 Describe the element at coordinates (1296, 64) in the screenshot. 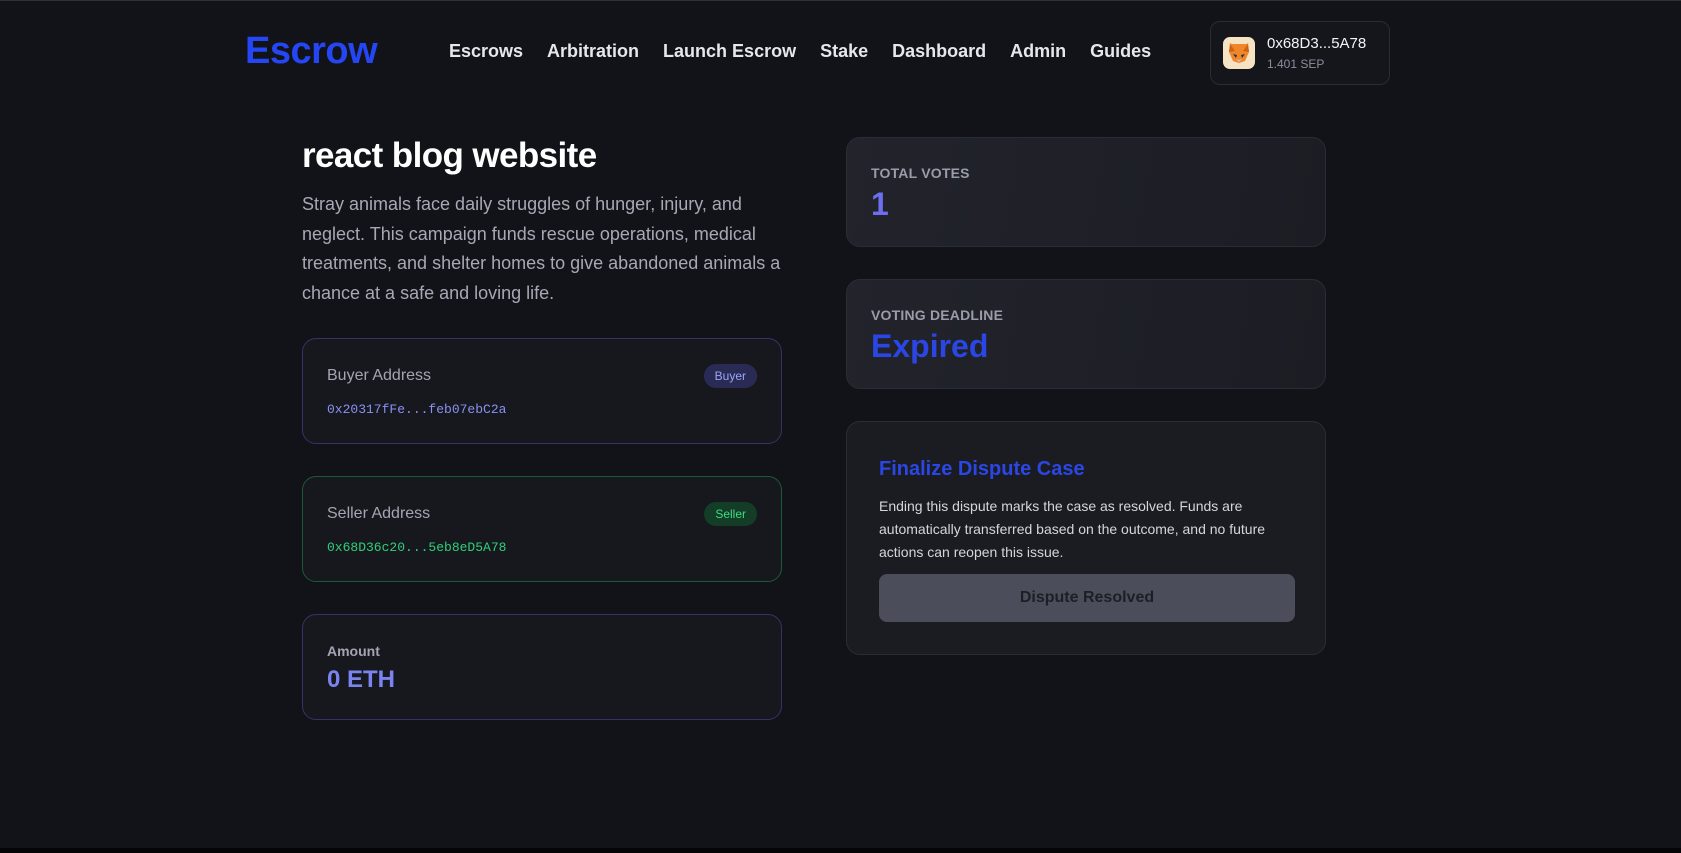

I see `wallet-balance: 1.401 SEP` at that location.